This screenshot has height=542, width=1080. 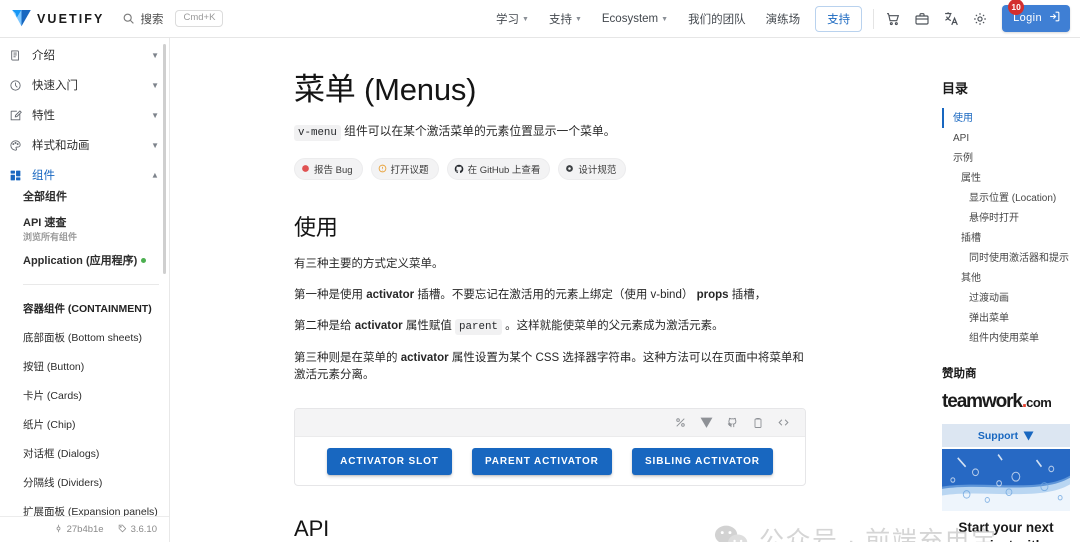 What do you see at coordinates (96, 230) in the screenshot?
I see `sidebar-subitem-api-reference: API 速查 浏览所有组件` at bounding box center [96, 230].